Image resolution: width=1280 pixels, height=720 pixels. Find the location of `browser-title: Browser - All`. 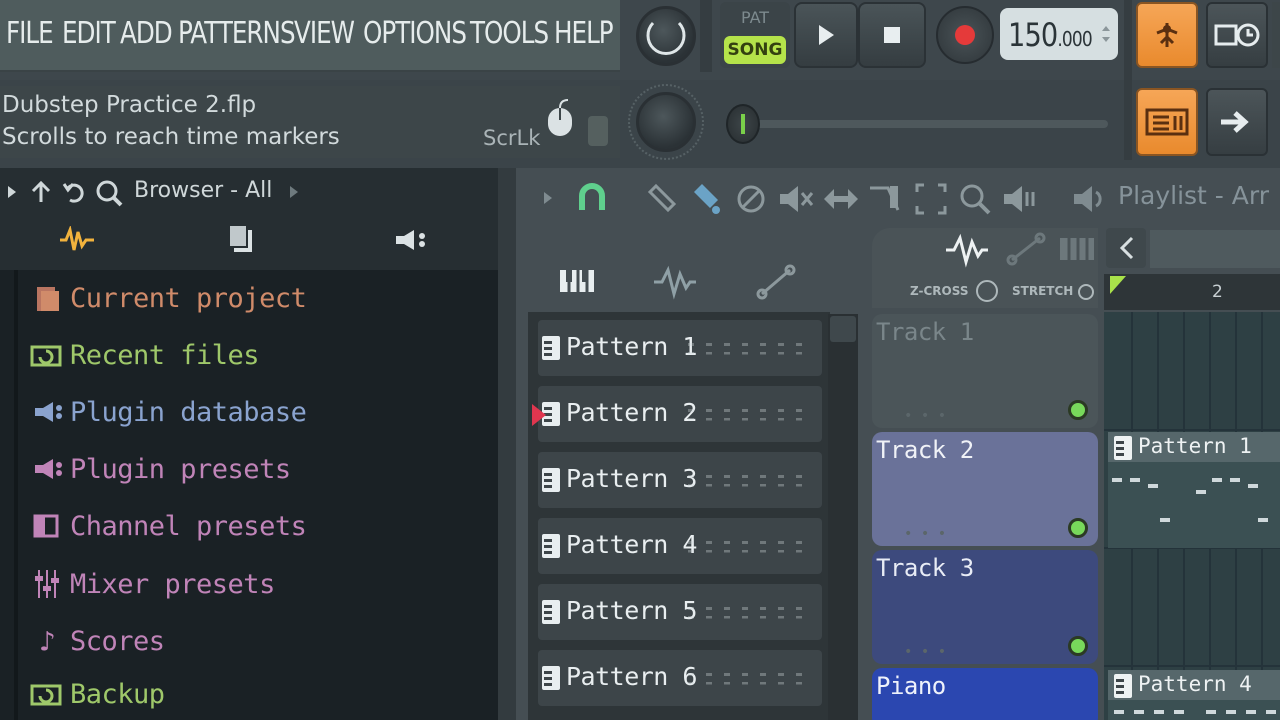

browser-title: Browser - All is located at coordinates (203, 190).